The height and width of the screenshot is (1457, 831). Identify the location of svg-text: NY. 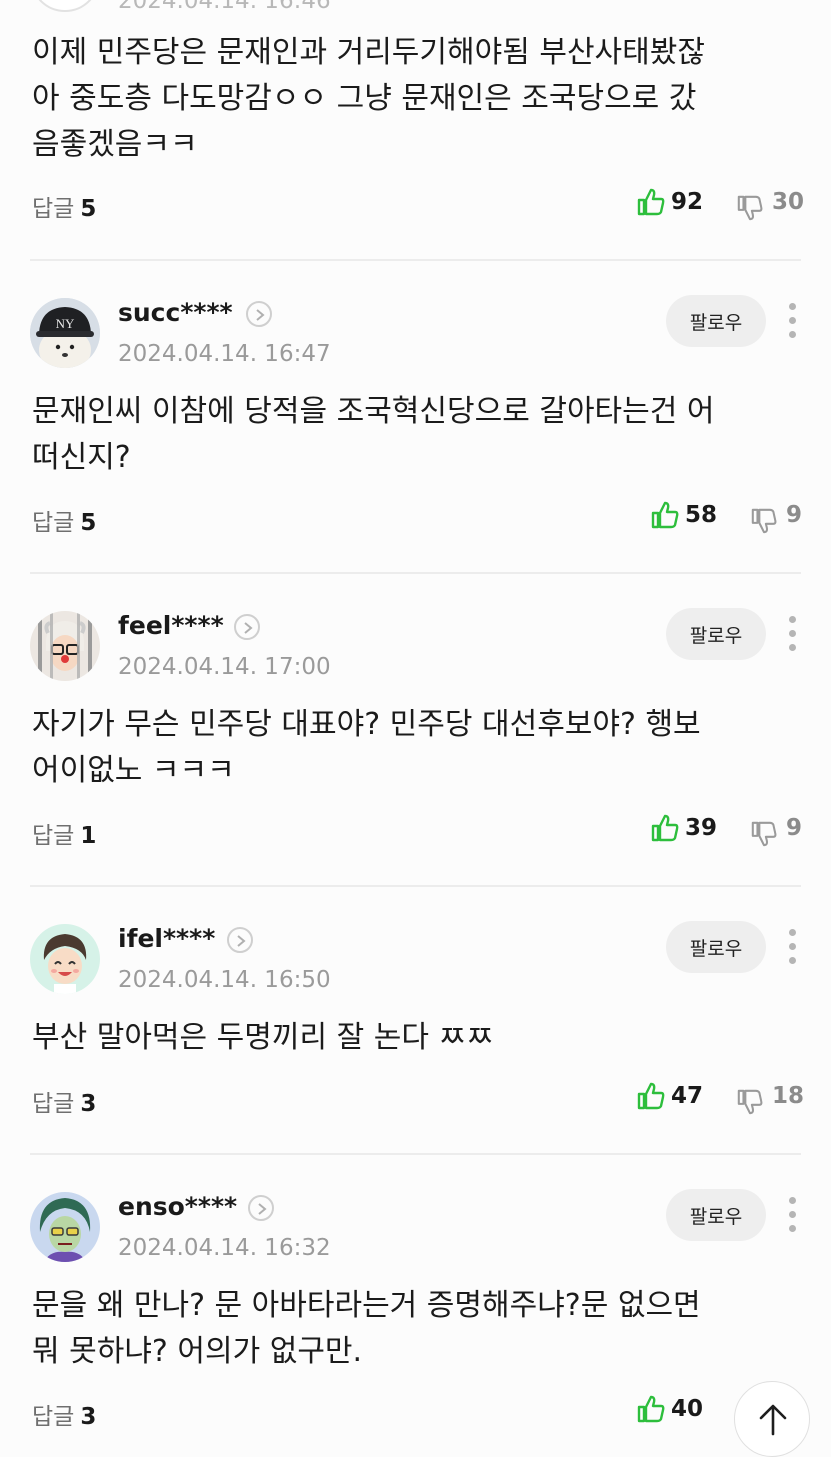
(65, 323).